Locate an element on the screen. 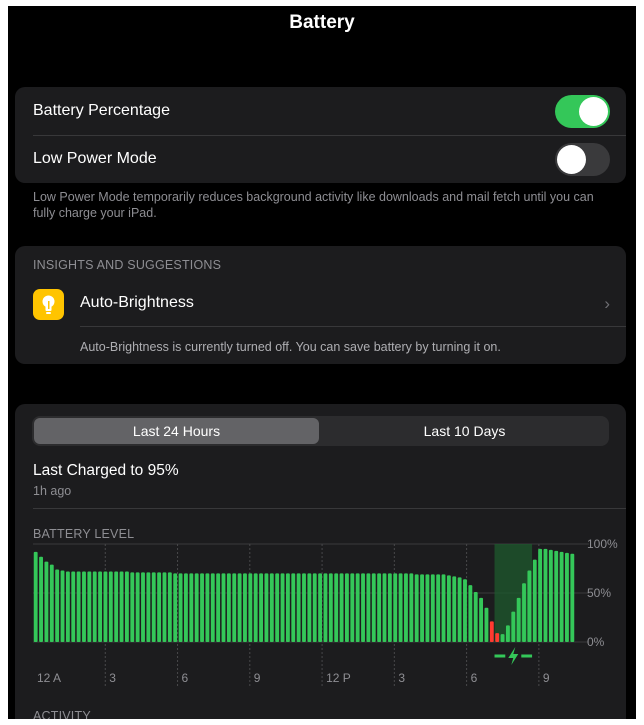  insights-header: INSIGHTS AND SUGGESTIONS is located at coordinates (127, 265).